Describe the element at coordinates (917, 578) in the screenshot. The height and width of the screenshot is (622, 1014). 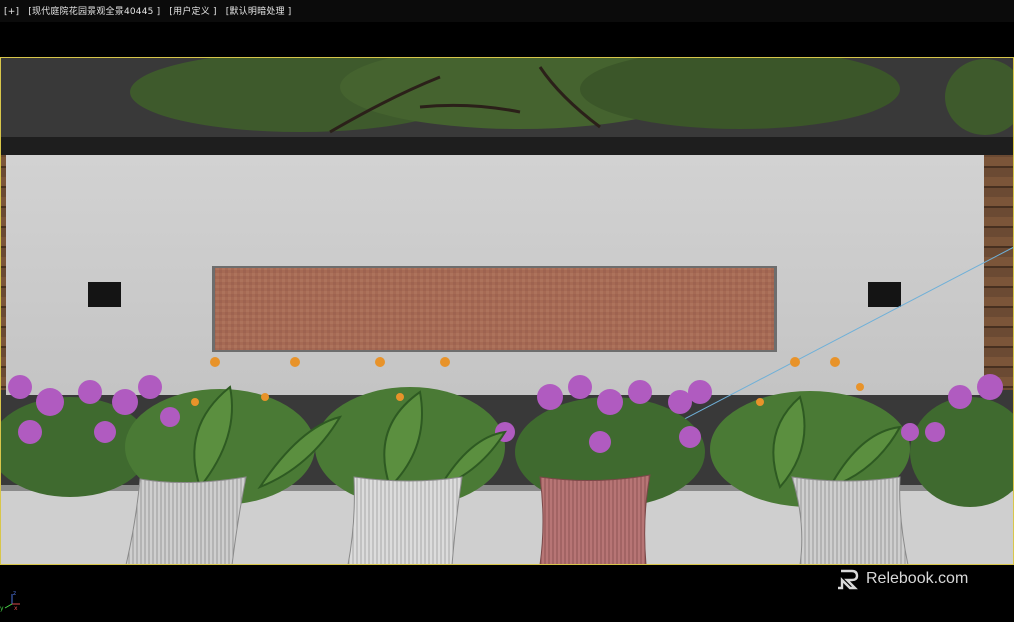
I see `watermark-text: Relebook.com` at that location.